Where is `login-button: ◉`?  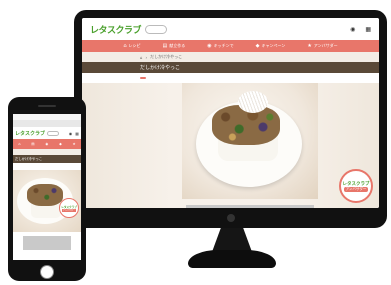 login-button: ◉ is located at coordinates (352, 29).